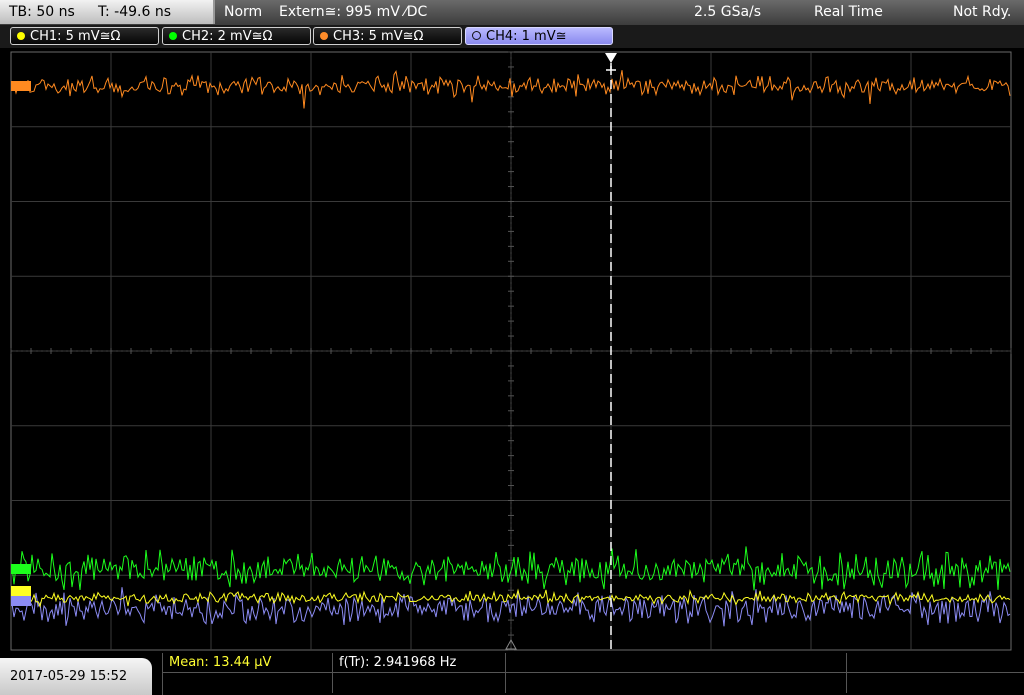 This screenshot has width=1024, height=695. Describe the element at coordinates (42, 12) in the screenshot. I see `timebase-label: TB: 50 ns` at that location.